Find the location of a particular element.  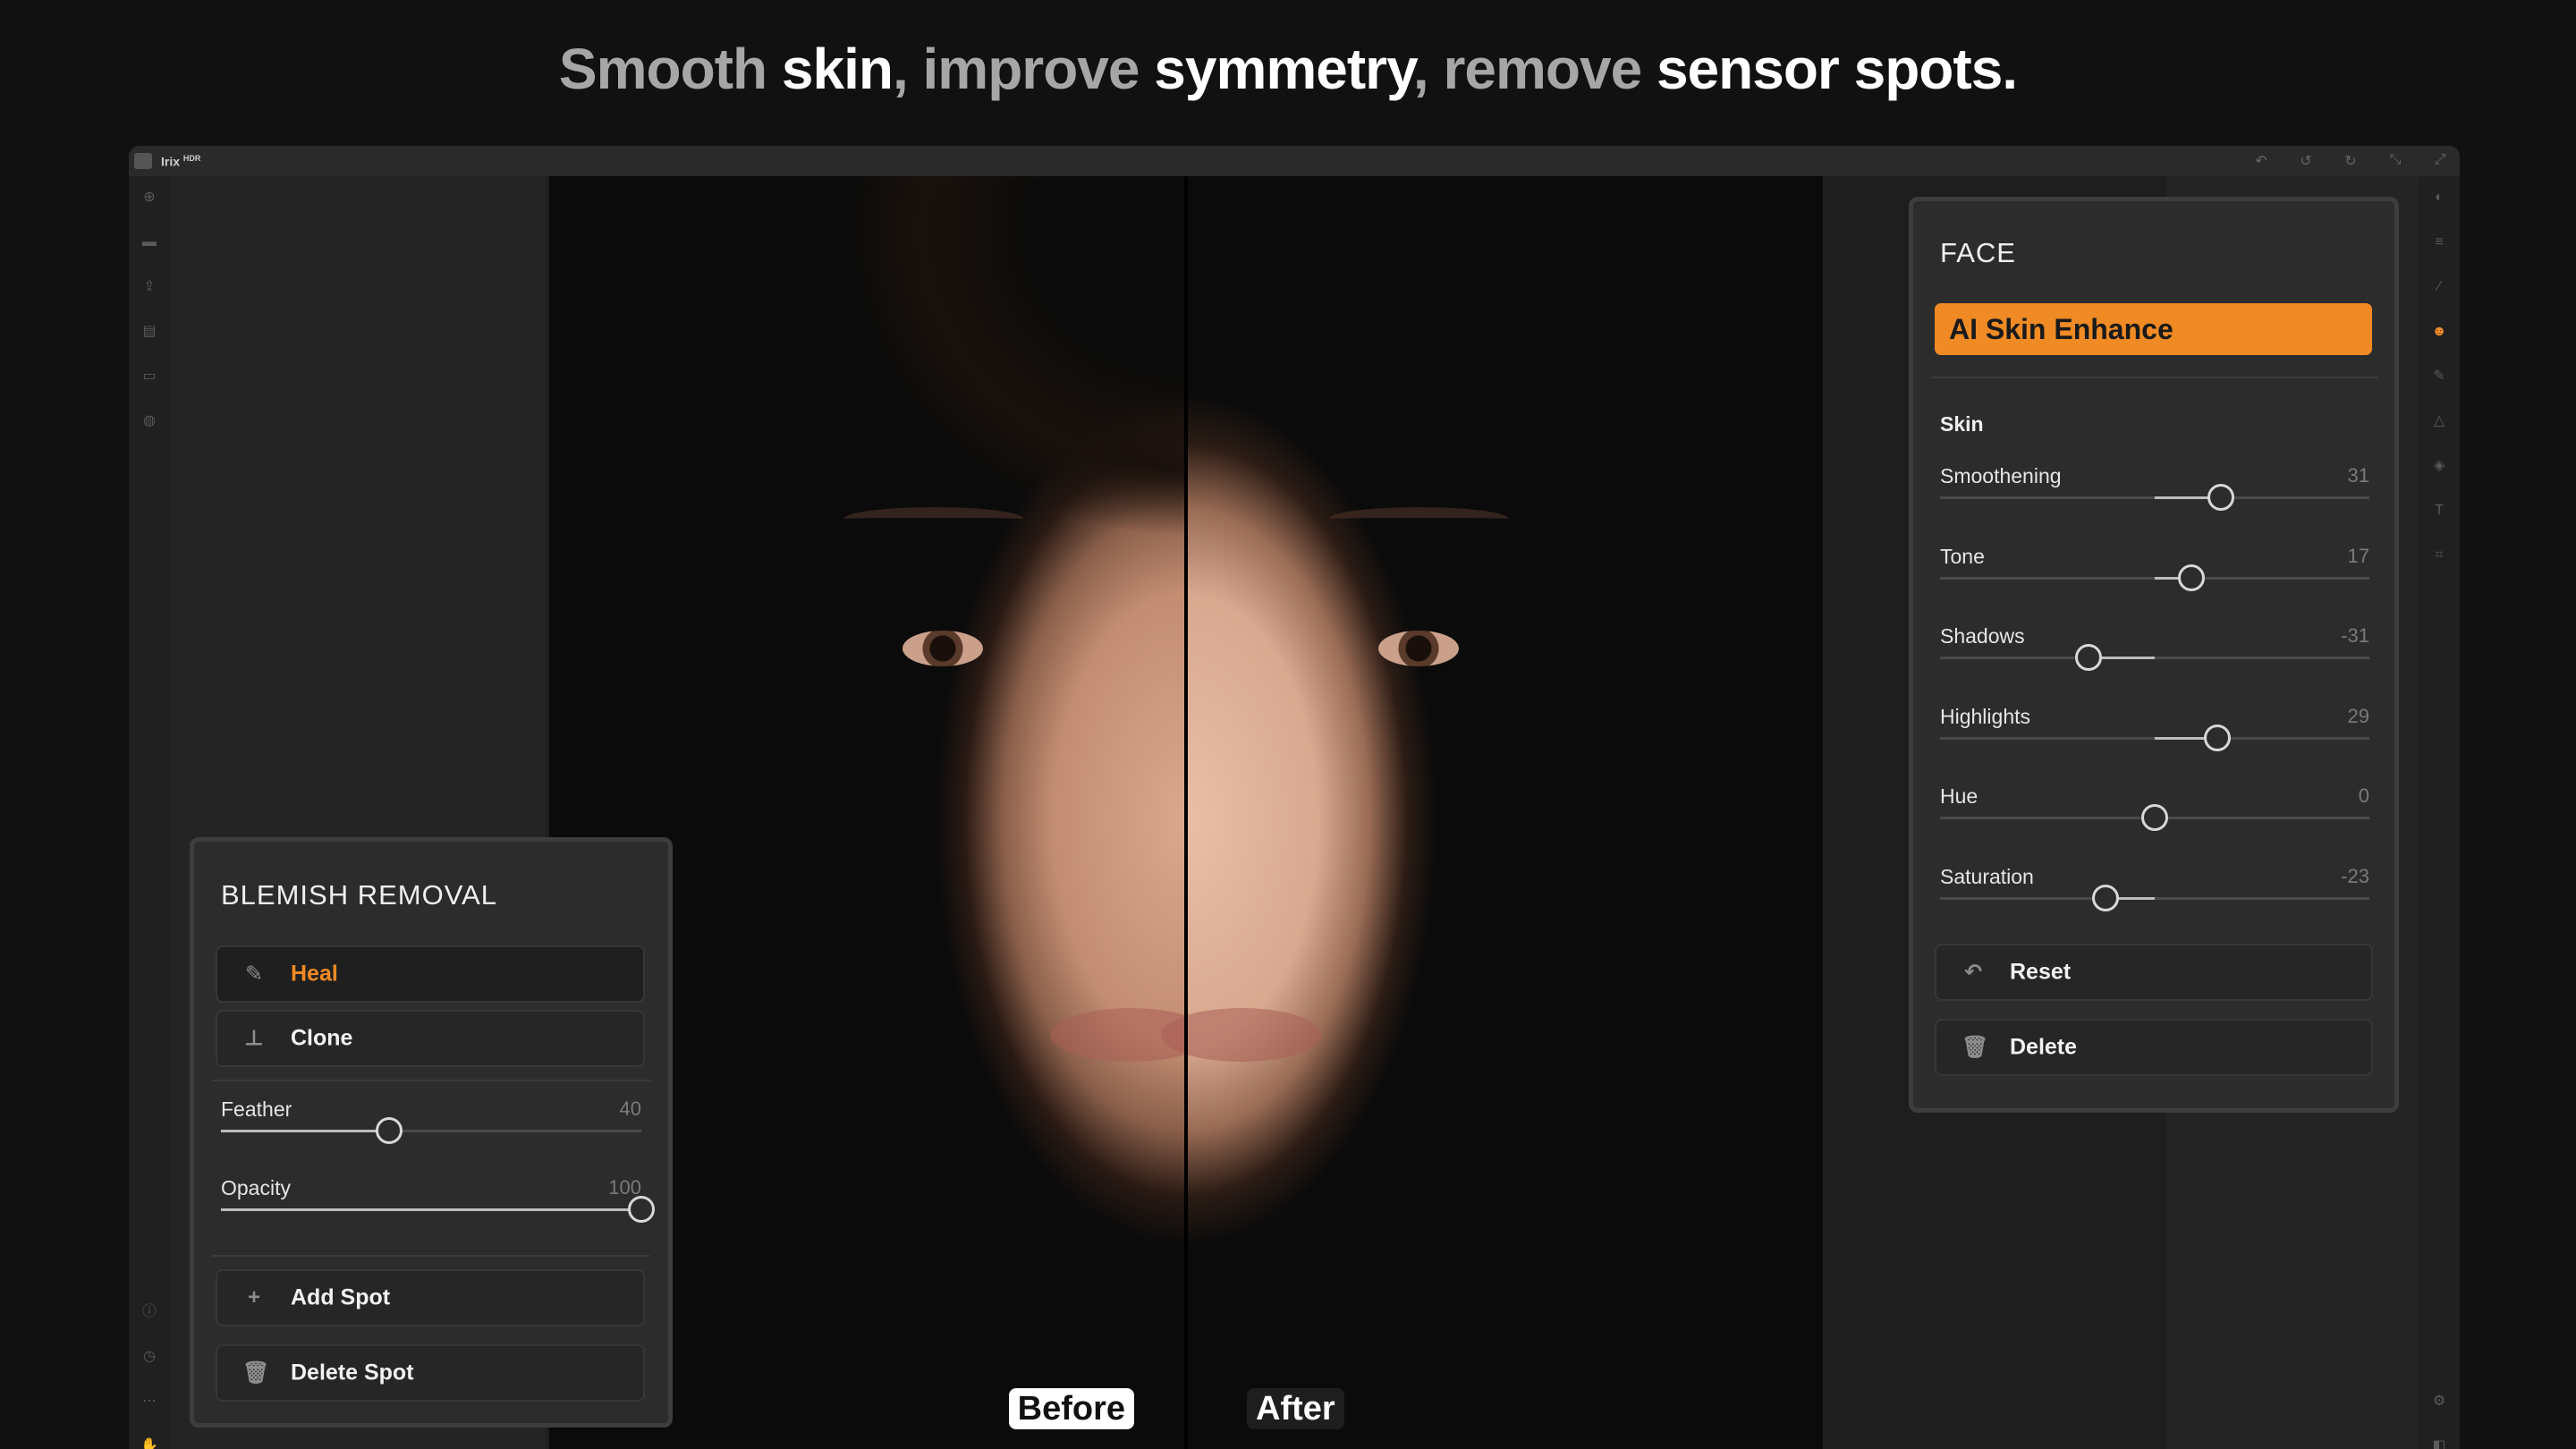

slider-value-highlights: 29 is located at coordinates (2358, 715).